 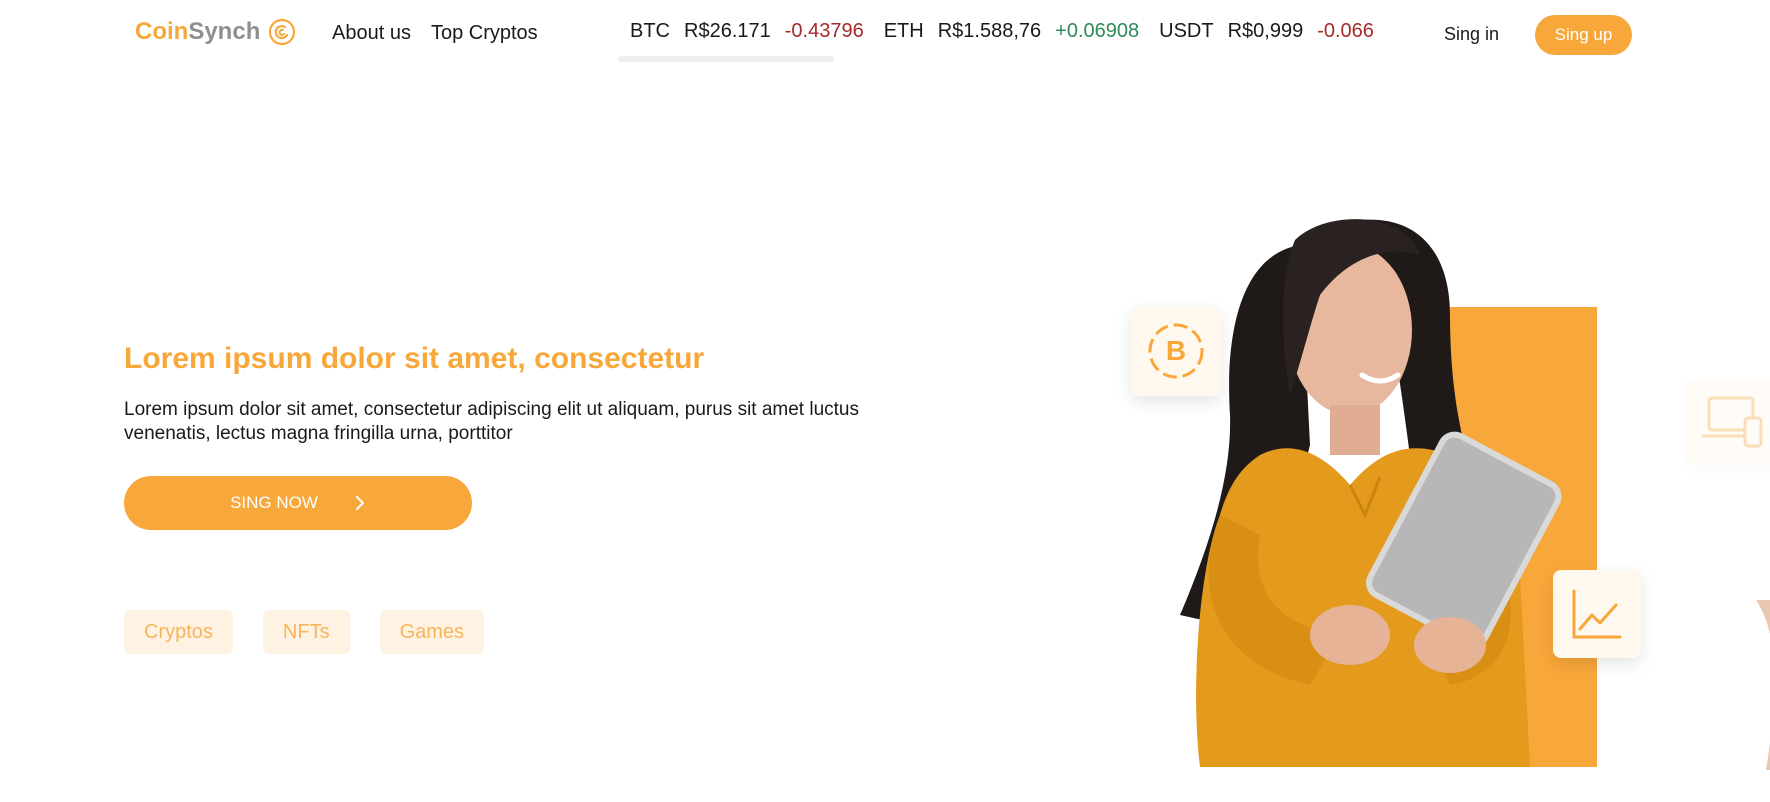 What do you see at coordinates (903, 31) in the screenshot?
I see `ticker-symbol: ETH` at bounding box center [903, 31].